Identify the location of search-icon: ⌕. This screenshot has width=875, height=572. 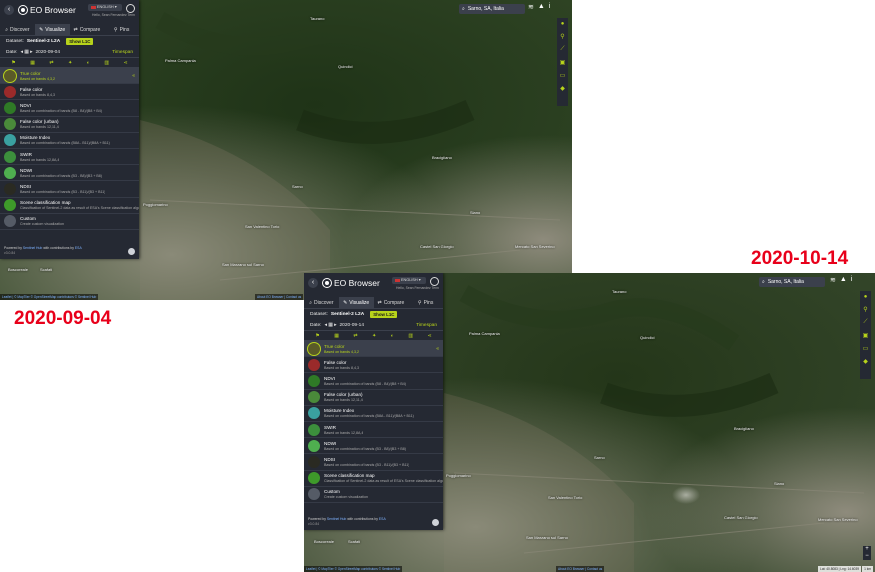
(463, 9).